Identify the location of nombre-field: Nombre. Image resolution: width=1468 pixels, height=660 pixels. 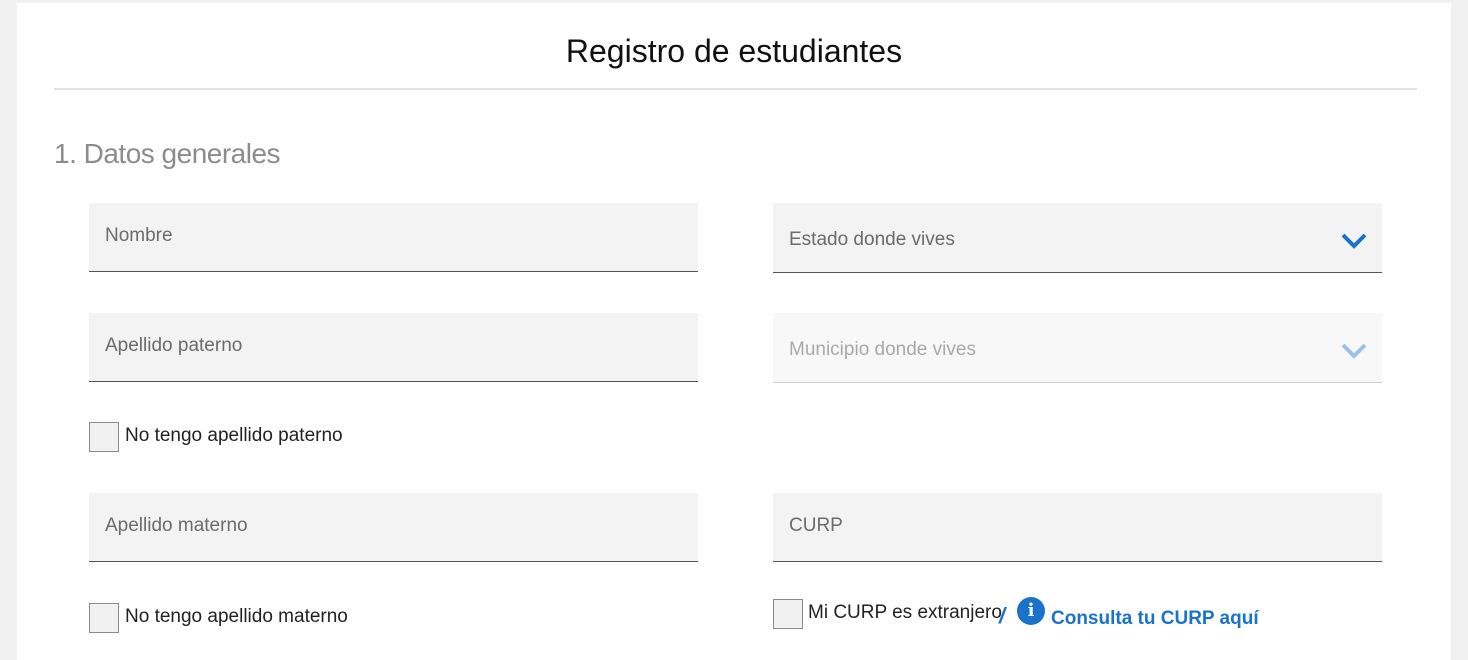
(393, 237).